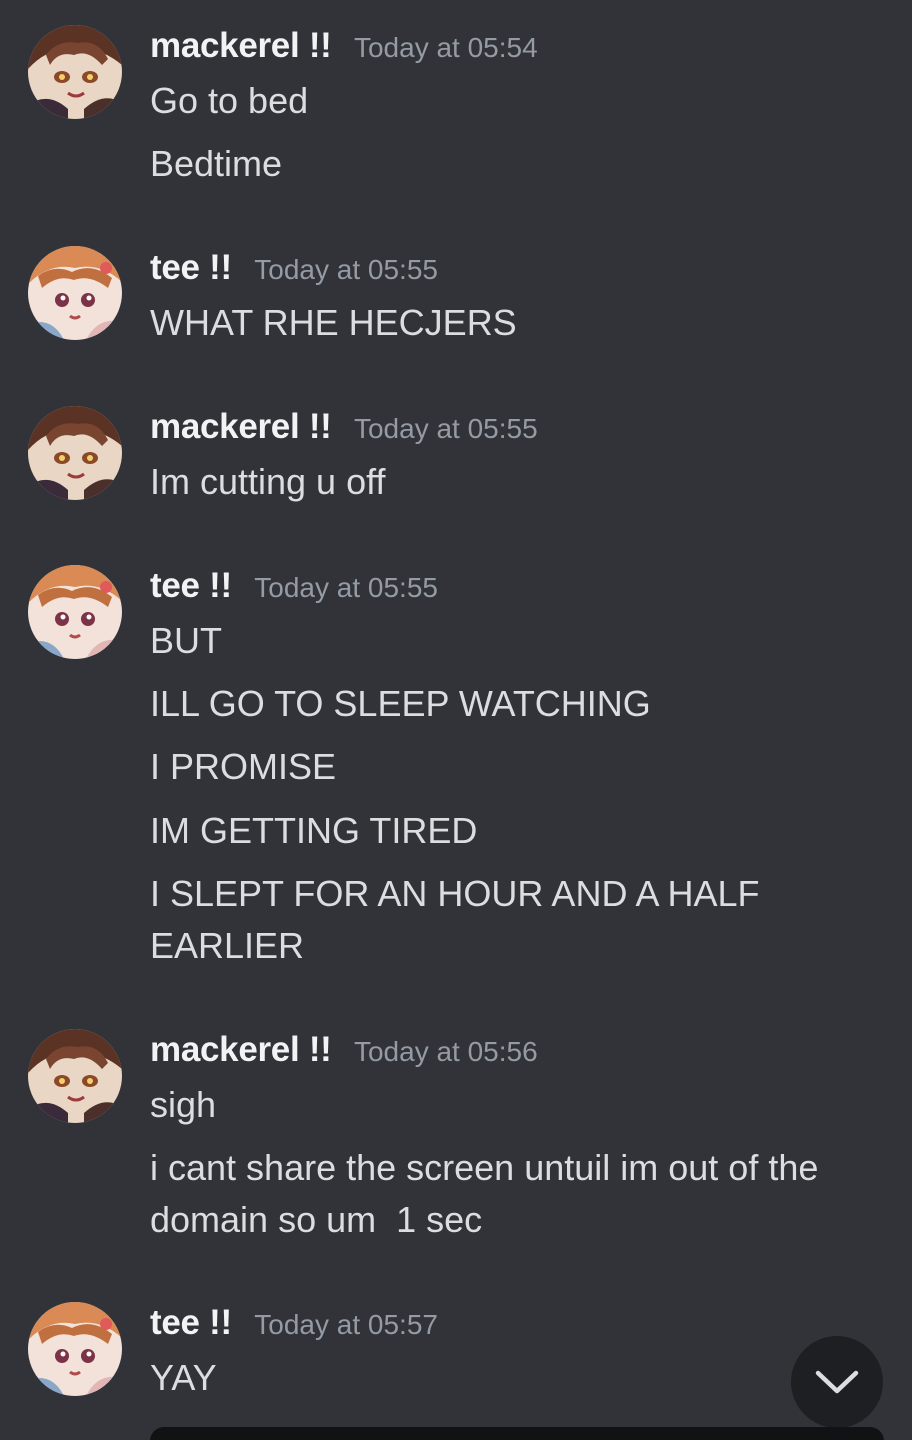 The width and height of the screenshot is (912, 1440). What do you see at coordinates (183, 1377) in the screenshot?
I see `message-text: YAY` at bounding box center [183, 1377].